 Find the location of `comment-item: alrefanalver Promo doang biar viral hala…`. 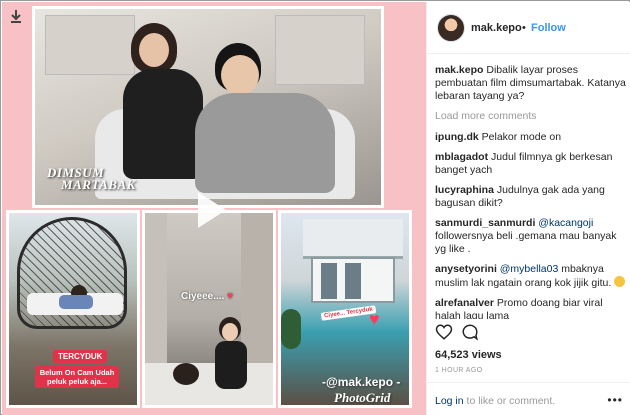

comment-item: alrefanalver Promo doang biar viral hala… is located at coordinates (531, 308).